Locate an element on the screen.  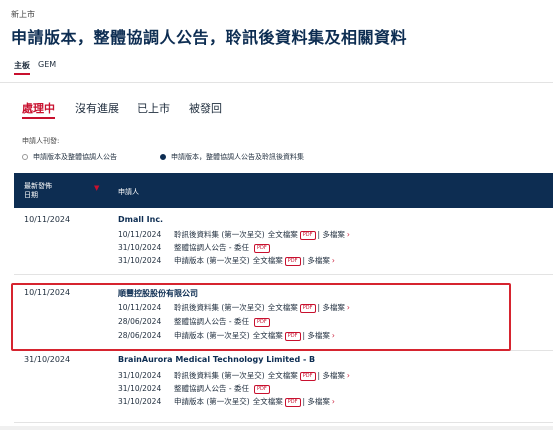
filter-label: 申請人刊發: is located at coordinates (41, 141).